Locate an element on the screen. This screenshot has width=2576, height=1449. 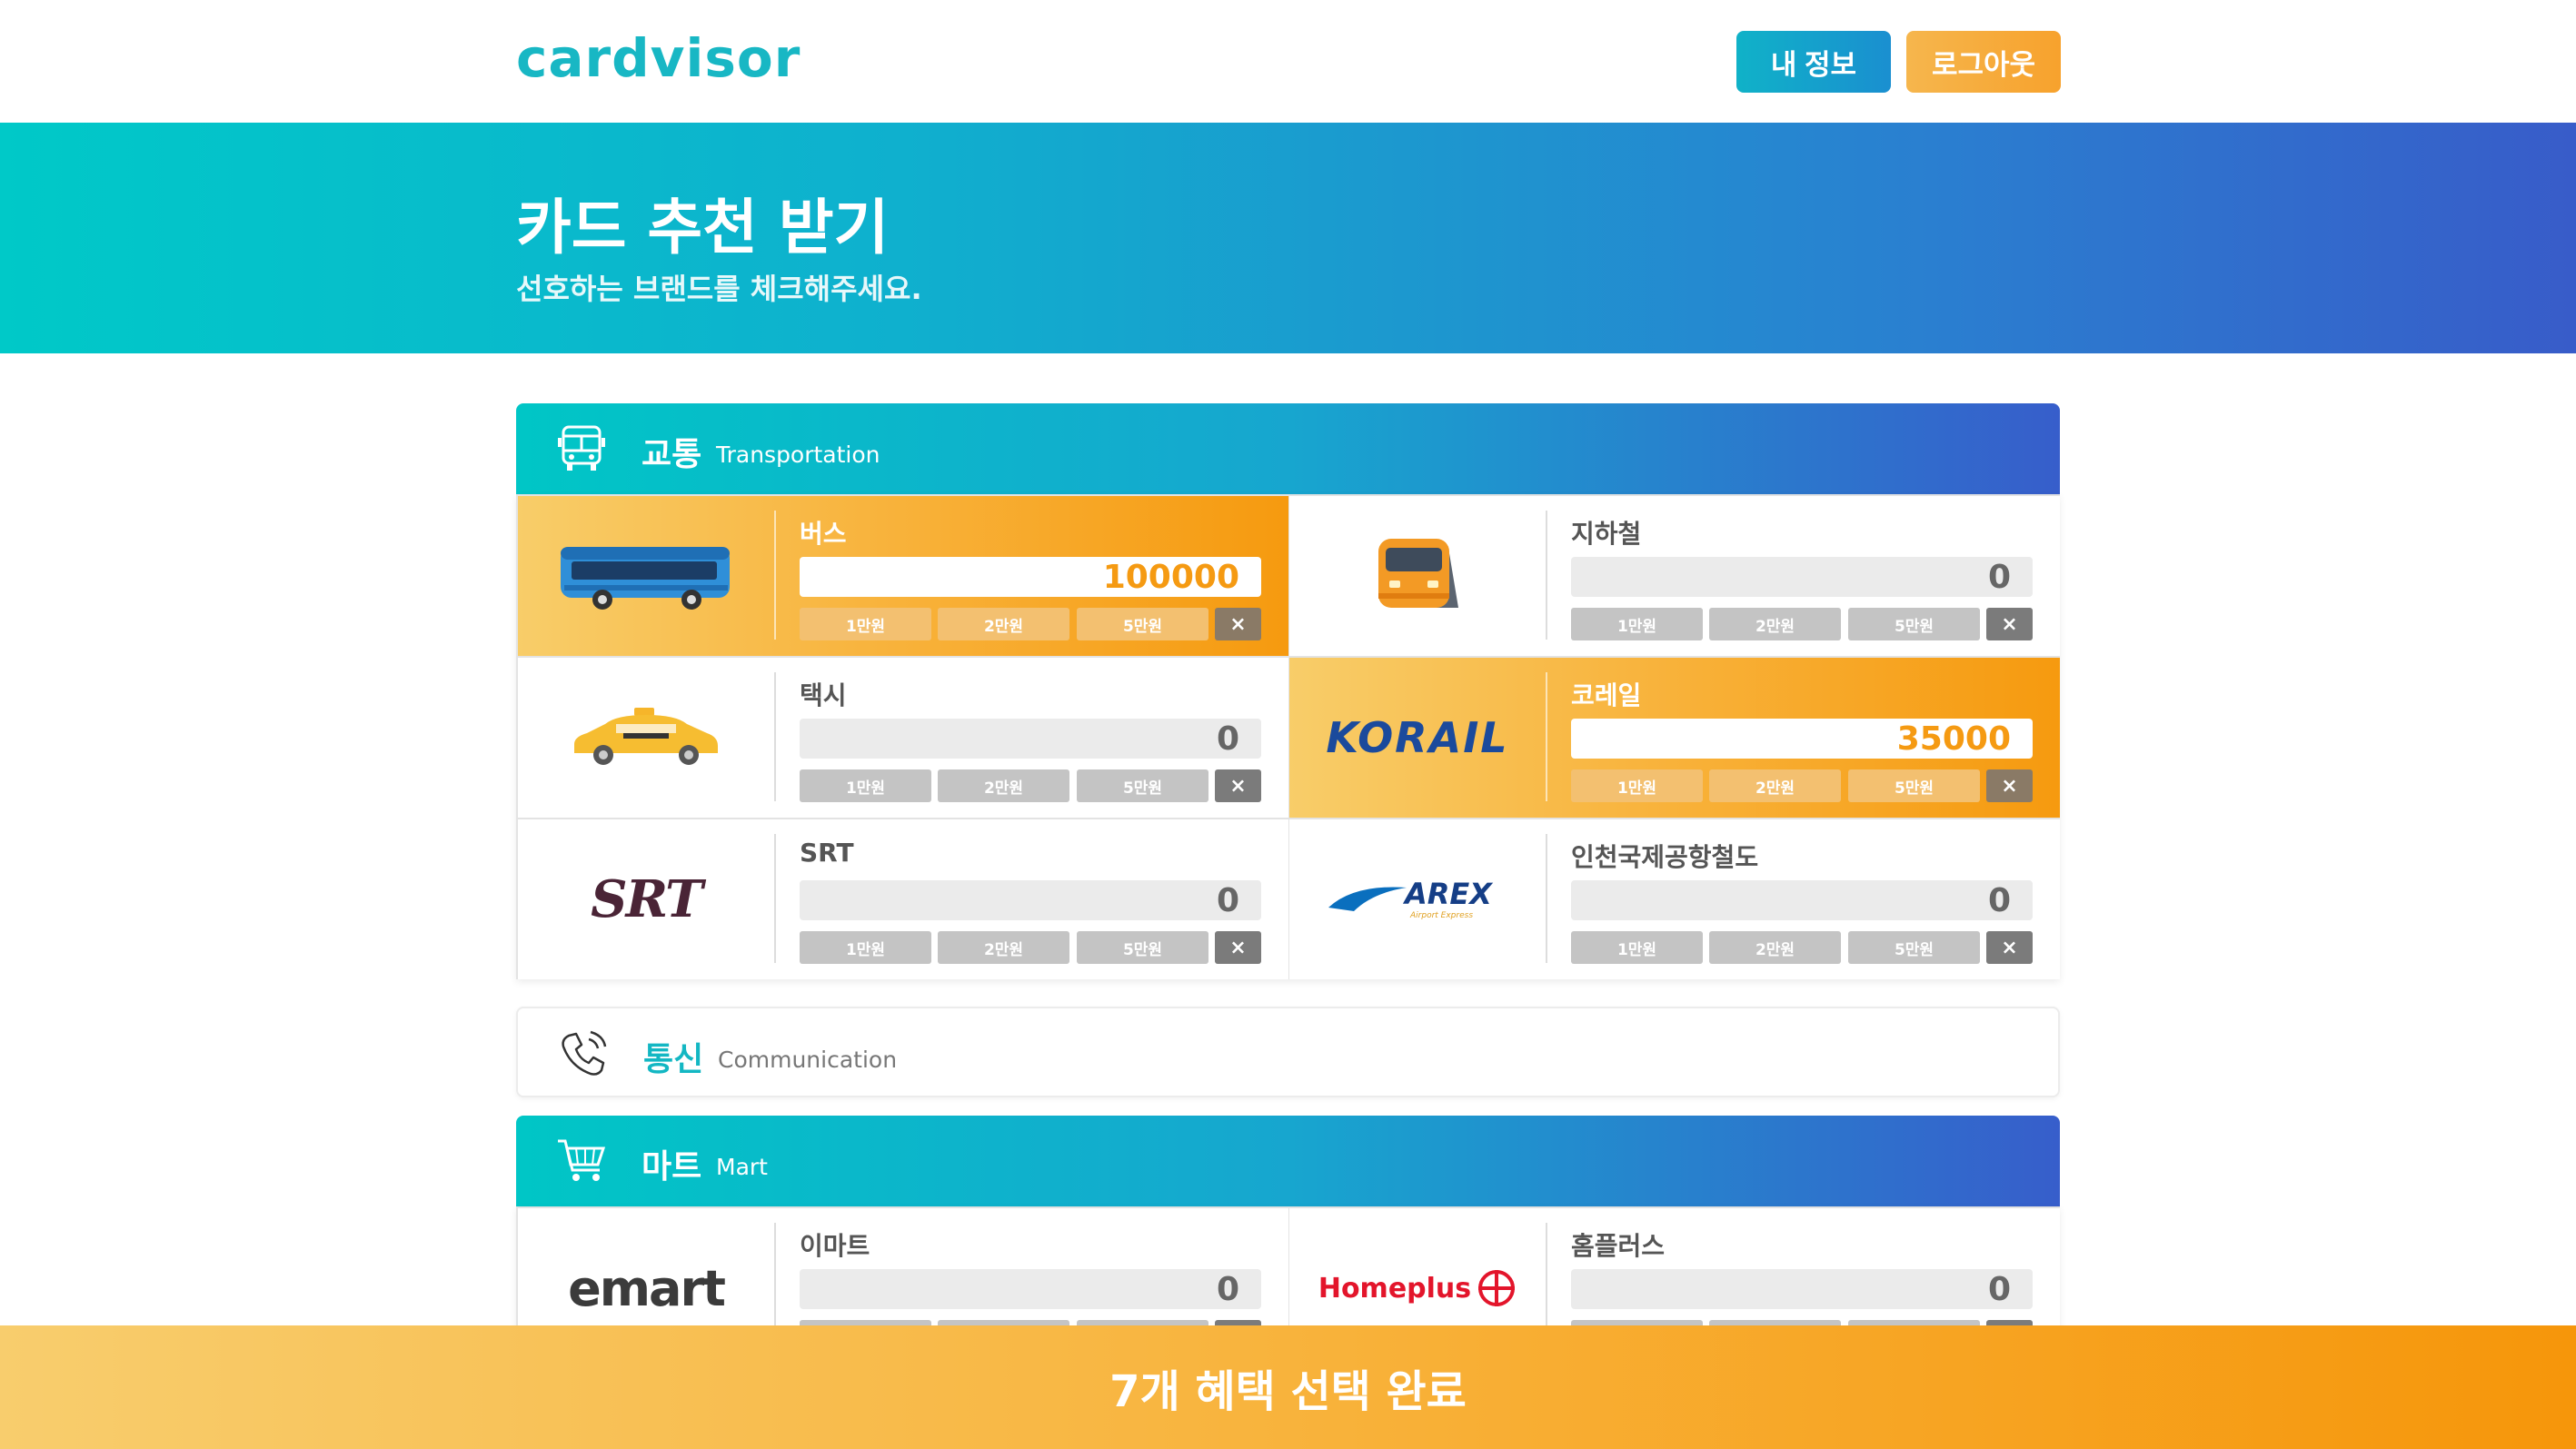
srt-logo-text: SRT is located at coordinates (647, 899).